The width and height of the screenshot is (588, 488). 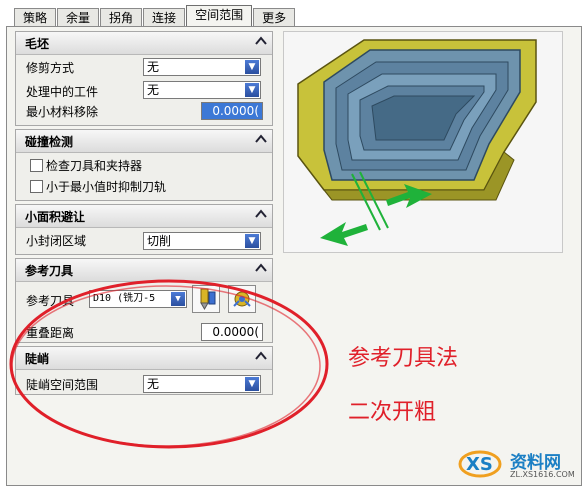 I want to click on small-closed-label: 小封闭区域, so click(x=56, y=241).